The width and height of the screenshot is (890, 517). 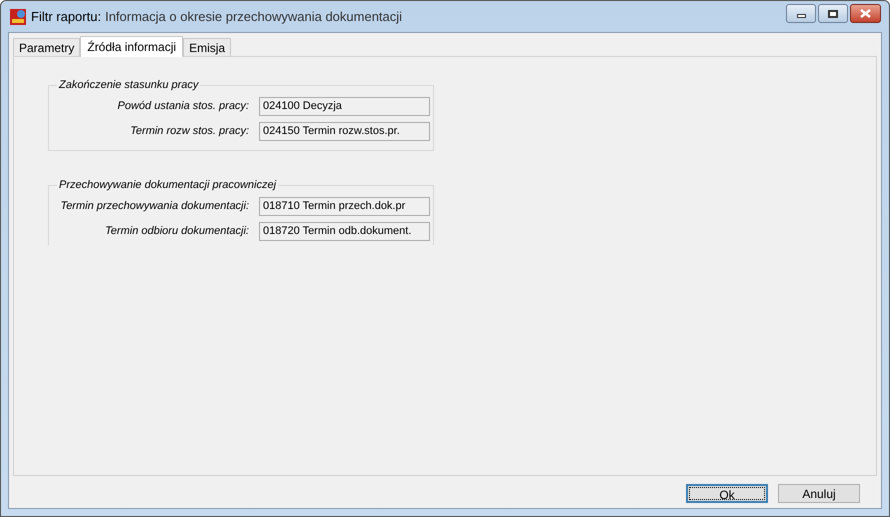 I want to click on close-button, so click(x=865, y=13).